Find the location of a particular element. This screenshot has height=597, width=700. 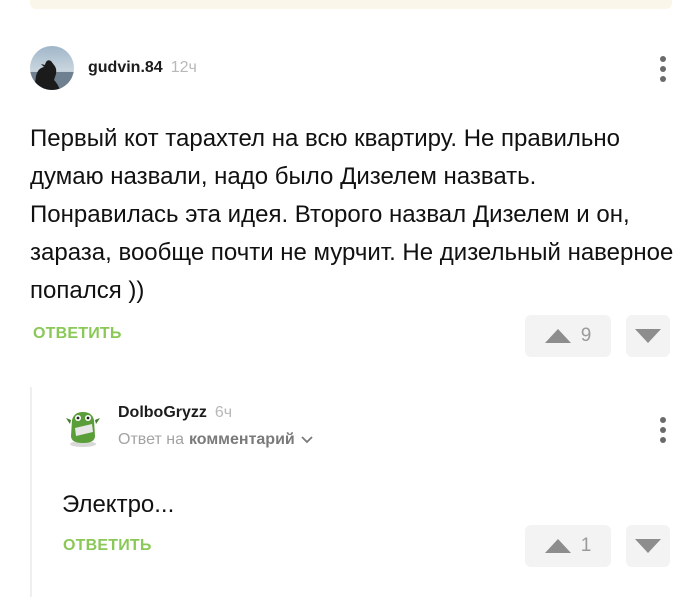

upvote-button: 1 is located at coordinates (568, 546).